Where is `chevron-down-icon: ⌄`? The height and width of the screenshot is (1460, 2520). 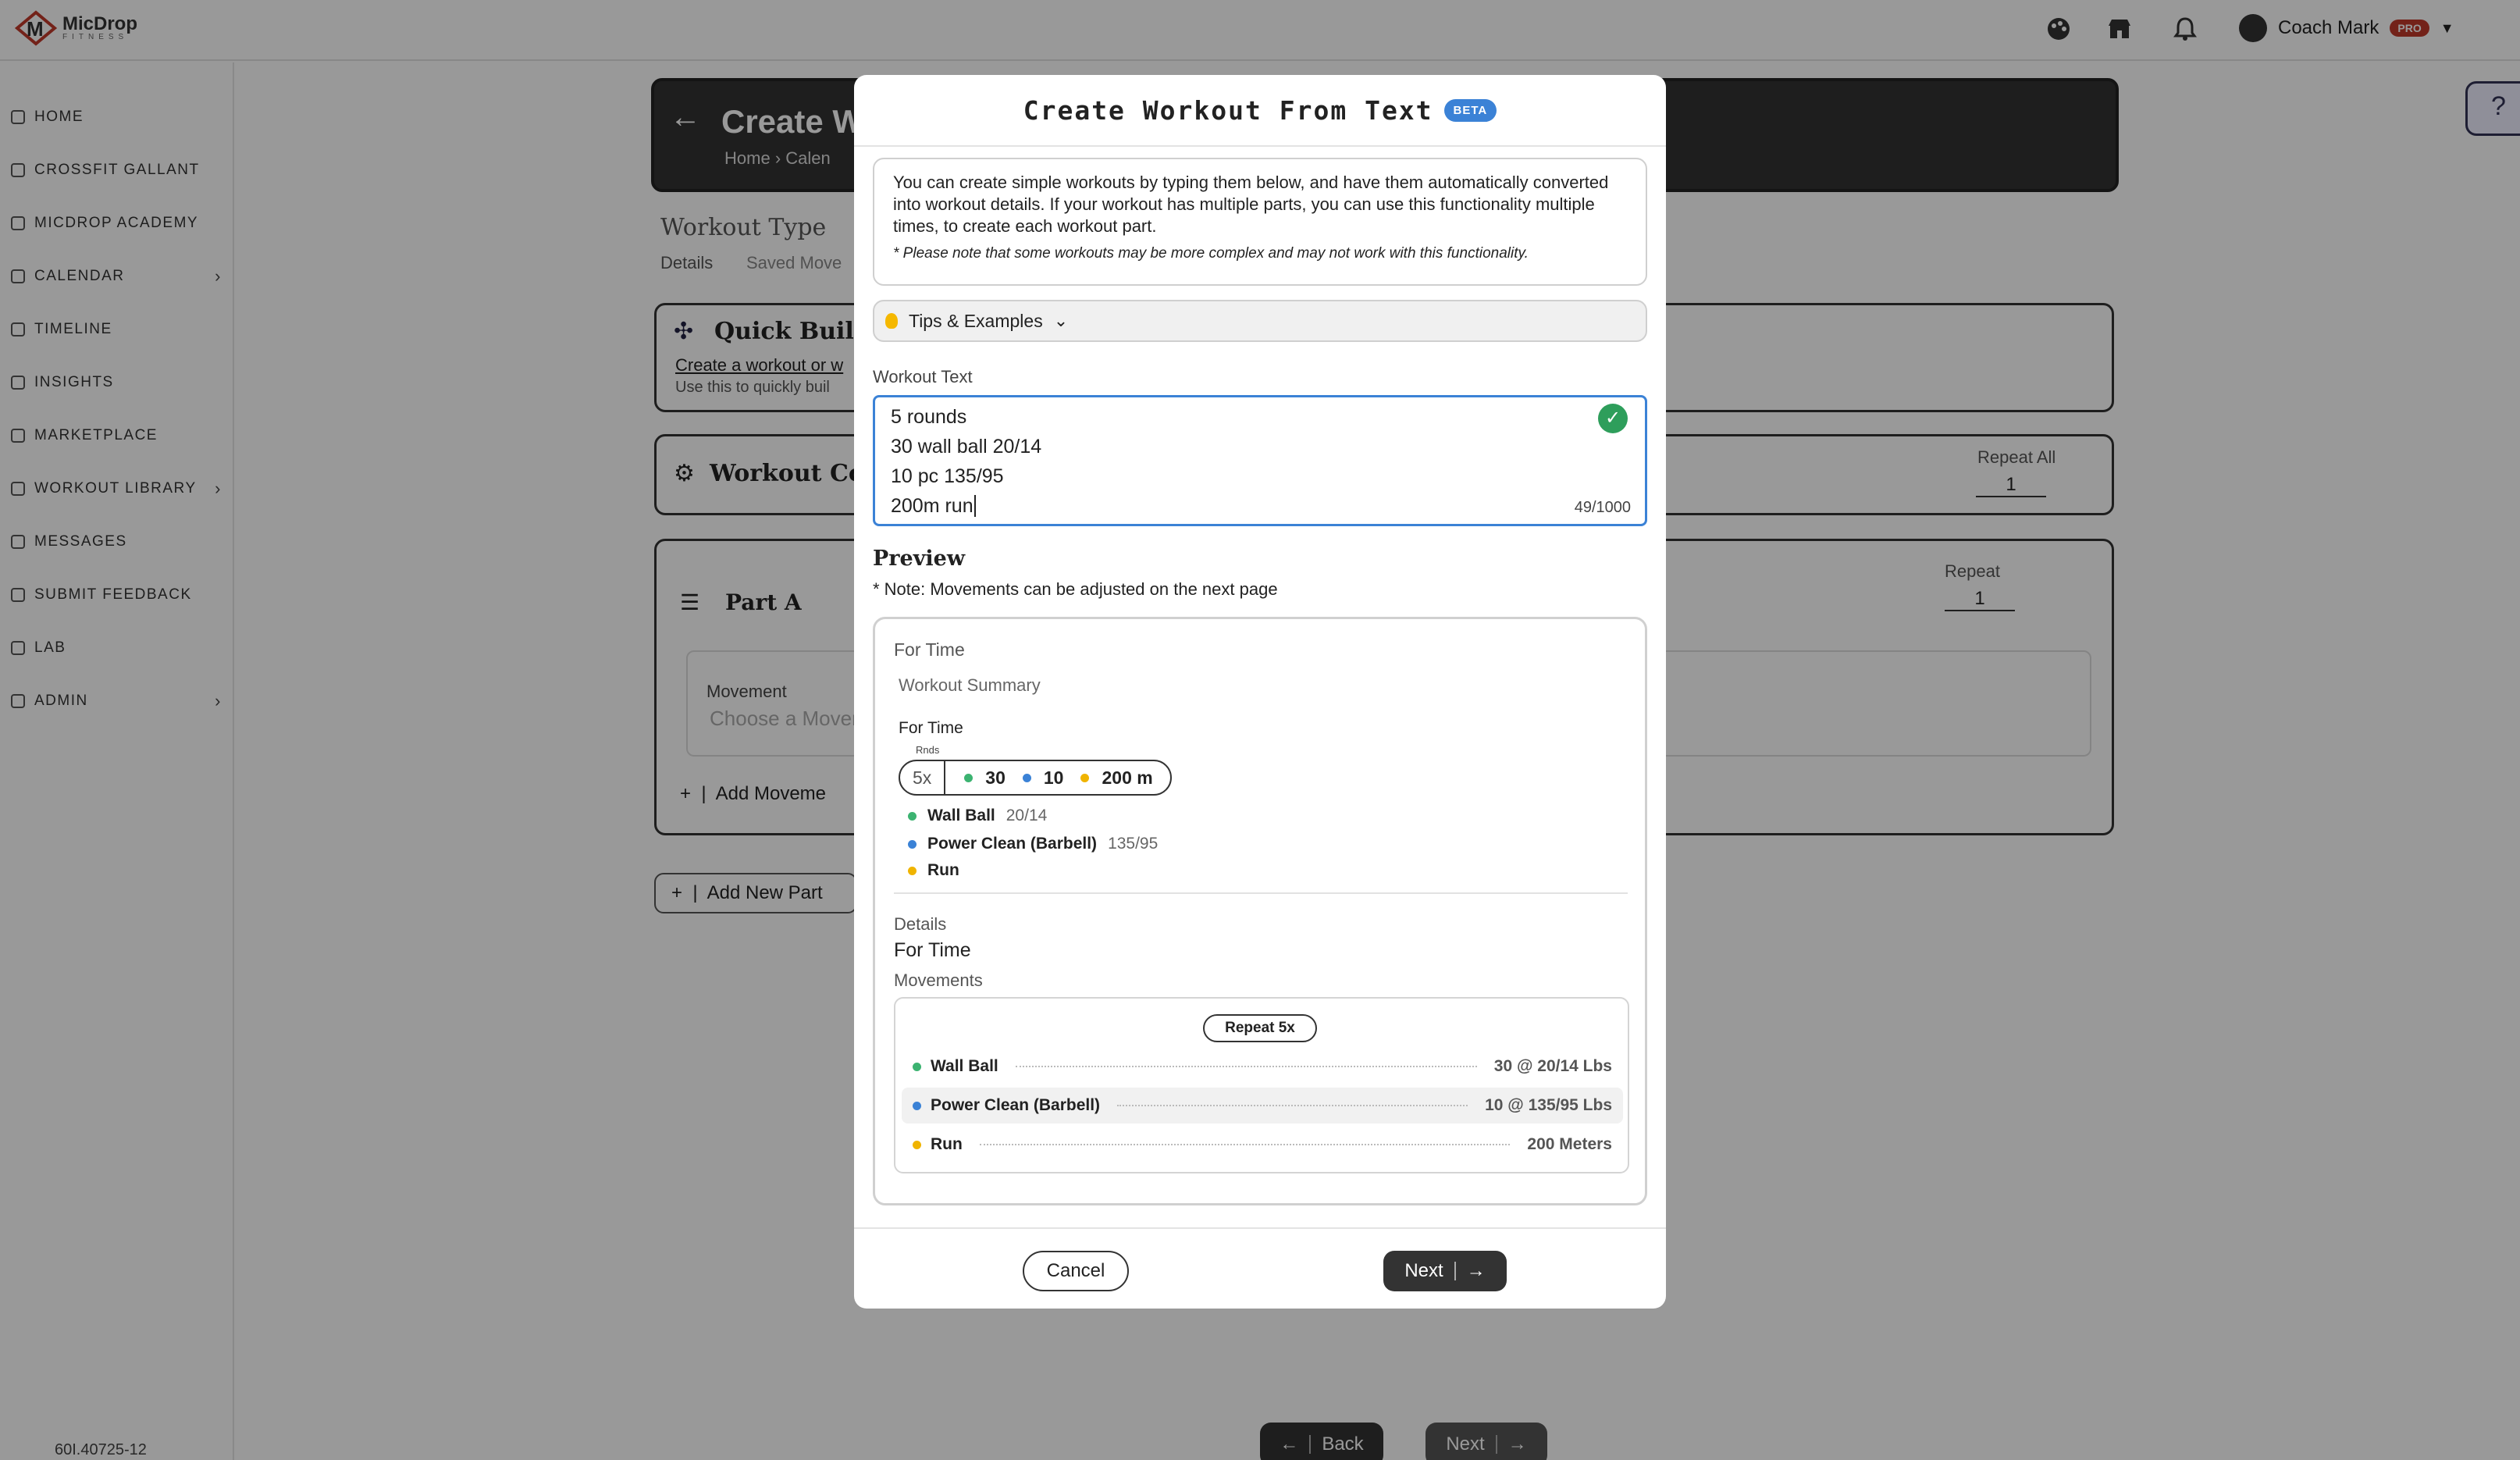
chevron-down-icon: ⌄ is located at coordinates (1061, 320).